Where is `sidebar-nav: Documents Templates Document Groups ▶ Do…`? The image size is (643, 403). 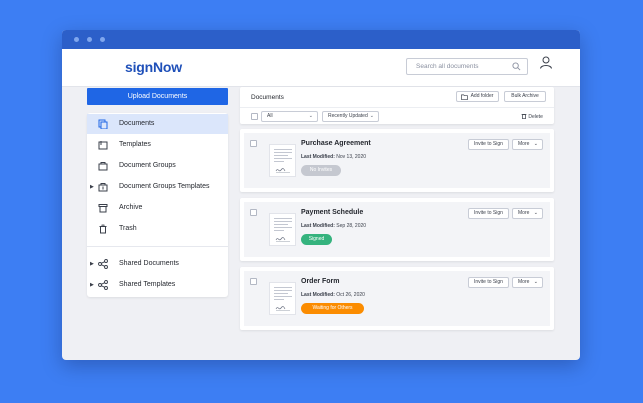
sidebar-nav: Documents Templates Document Groups ▶ Do… is located at coordinates (157, 205).